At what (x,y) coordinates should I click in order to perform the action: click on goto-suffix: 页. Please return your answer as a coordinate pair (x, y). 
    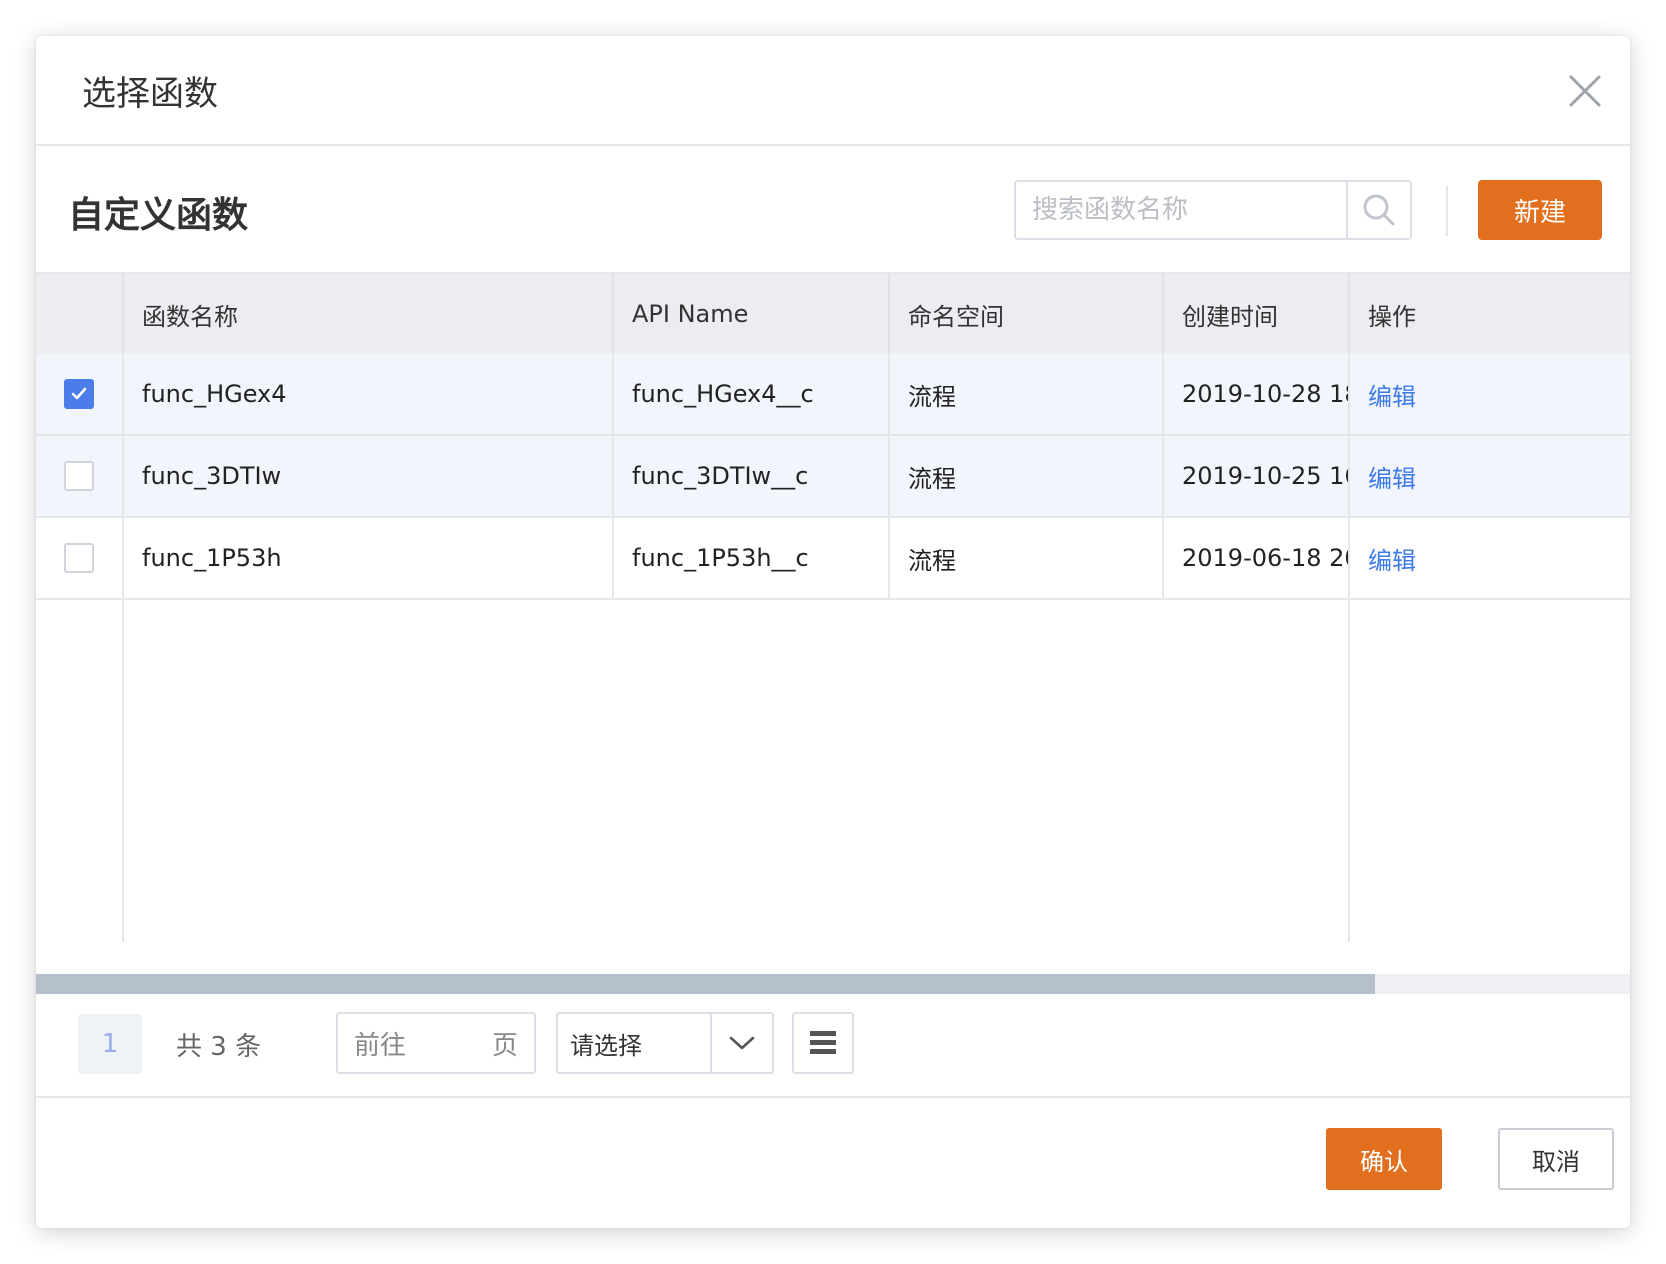
    Looking at the image, I should click on (504, 1045).